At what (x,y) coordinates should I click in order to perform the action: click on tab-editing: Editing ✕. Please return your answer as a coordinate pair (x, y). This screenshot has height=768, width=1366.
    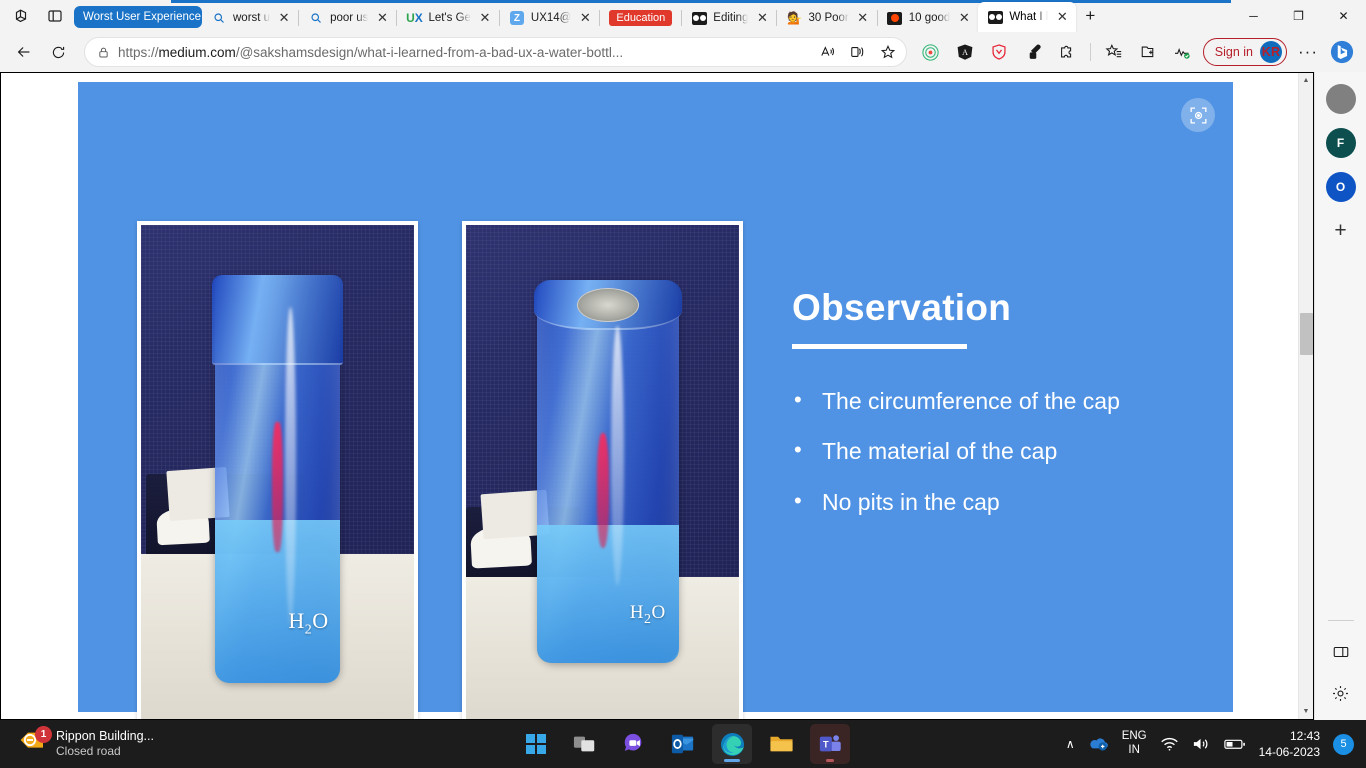
    Looking at the image, I should click on (729, 18).